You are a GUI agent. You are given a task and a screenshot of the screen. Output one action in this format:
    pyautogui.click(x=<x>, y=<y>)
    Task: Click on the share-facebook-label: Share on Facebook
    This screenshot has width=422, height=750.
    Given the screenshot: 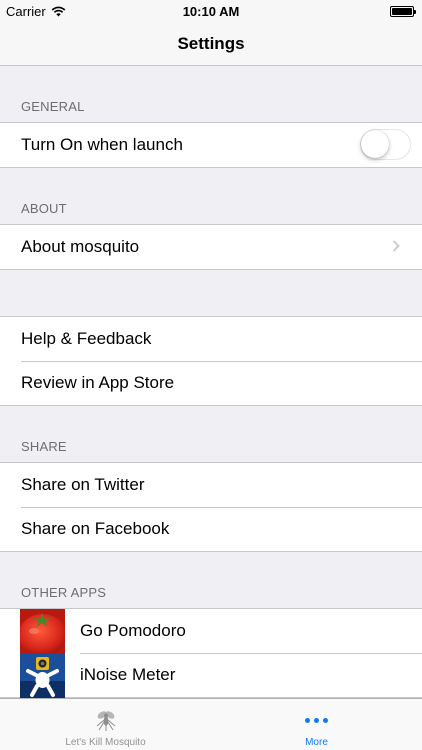 What is the action you would take?
    pyautogui.click(x=95, y=528)
    